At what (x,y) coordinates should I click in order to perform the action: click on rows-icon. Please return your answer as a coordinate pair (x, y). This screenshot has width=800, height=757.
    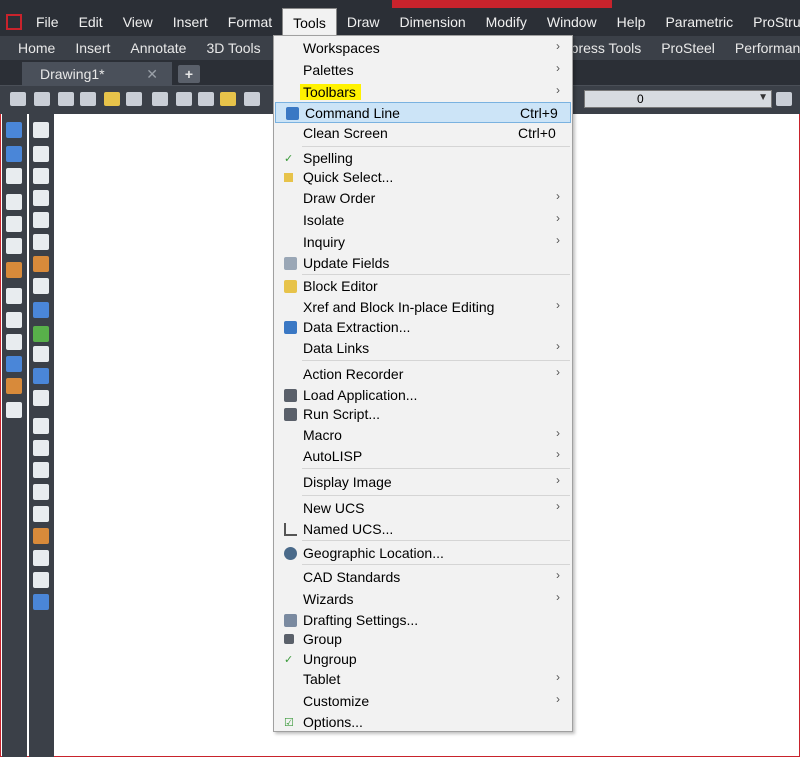
    Looking at the image, I should click on (41, 470).